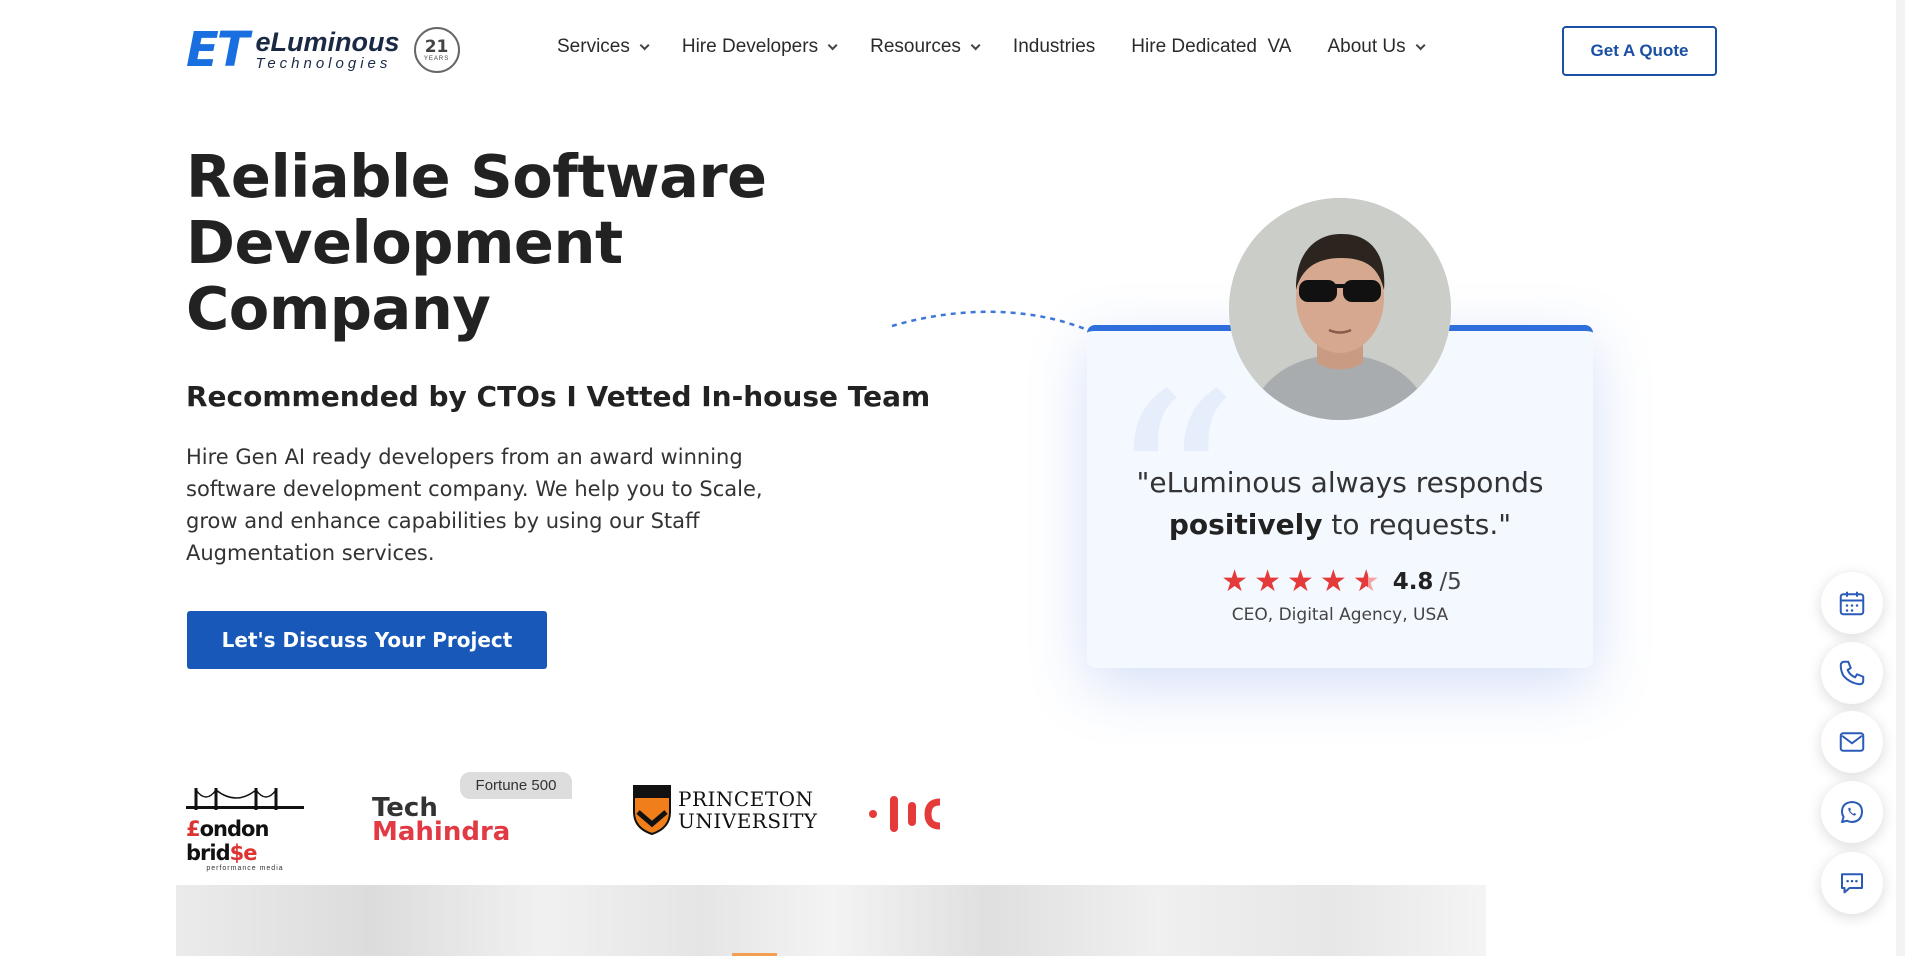 The height and width of the screenshot is (956, 1905). What do you see at coordinates (436, 58) in the screenshot?
I see `badge-label: YEARS` at bounding box center [436, 58].